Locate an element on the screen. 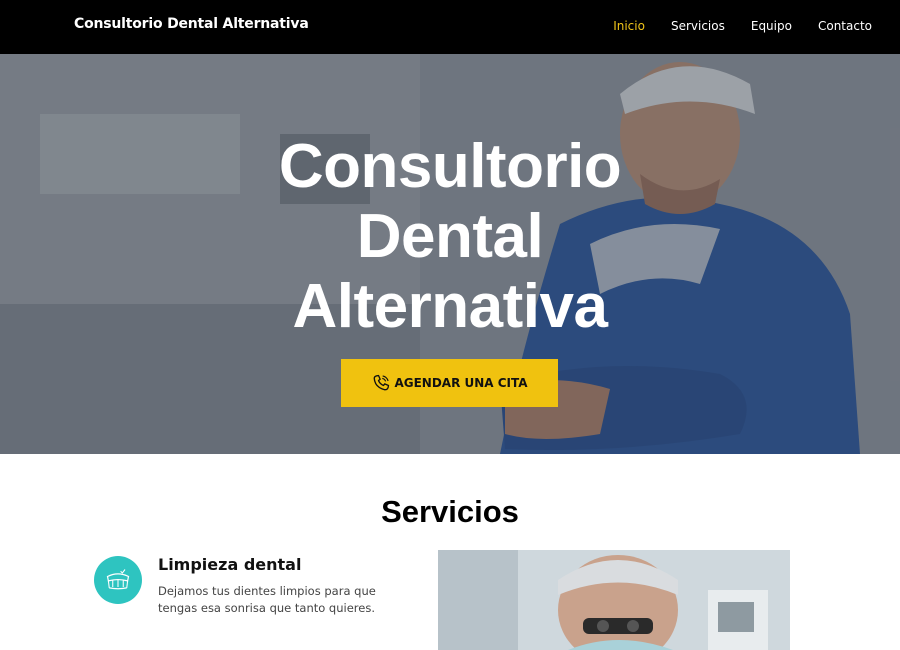 The height and width of the screenshot is (650, 900). schedule-appointment-label: AGENDAR UNA CITA is located at coordinates (461, 383).